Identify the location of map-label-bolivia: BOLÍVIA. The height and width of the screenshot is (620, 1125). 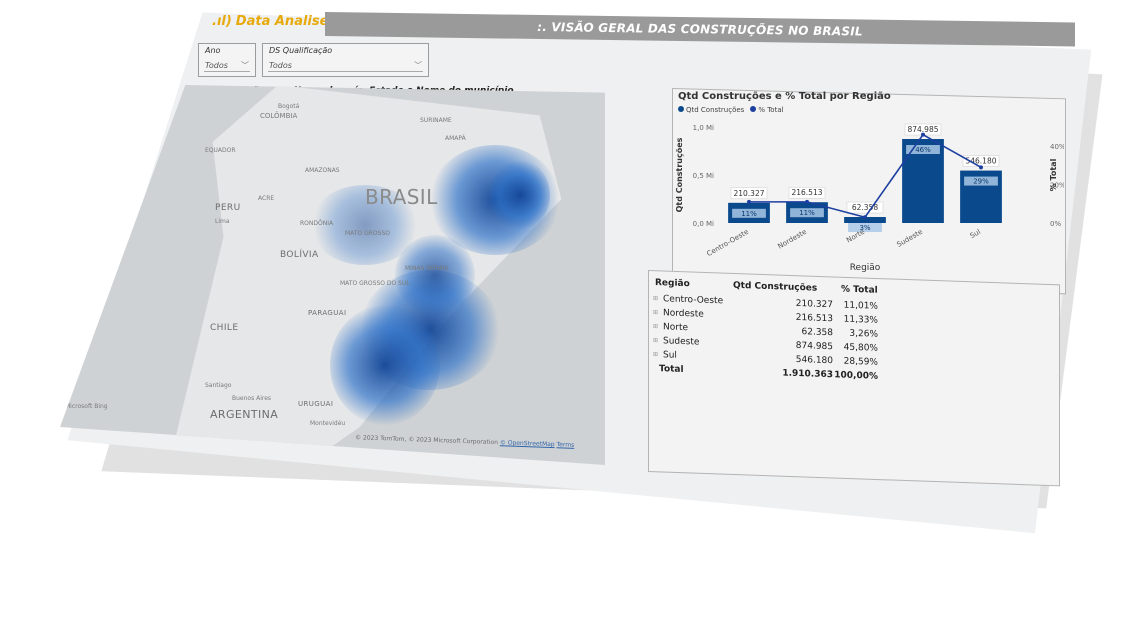
(299, 255).